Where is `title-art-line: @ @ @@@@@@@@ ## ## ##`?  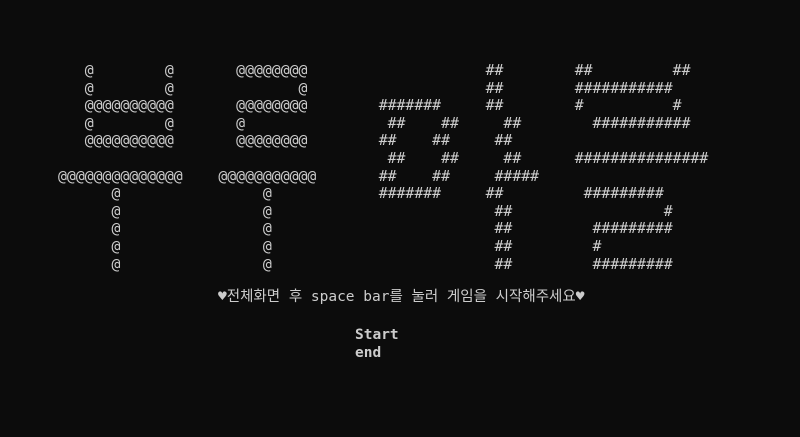
title-art-line: @ @ @@@@@@@@ ## ## ## is located at coordinates (374, 70).